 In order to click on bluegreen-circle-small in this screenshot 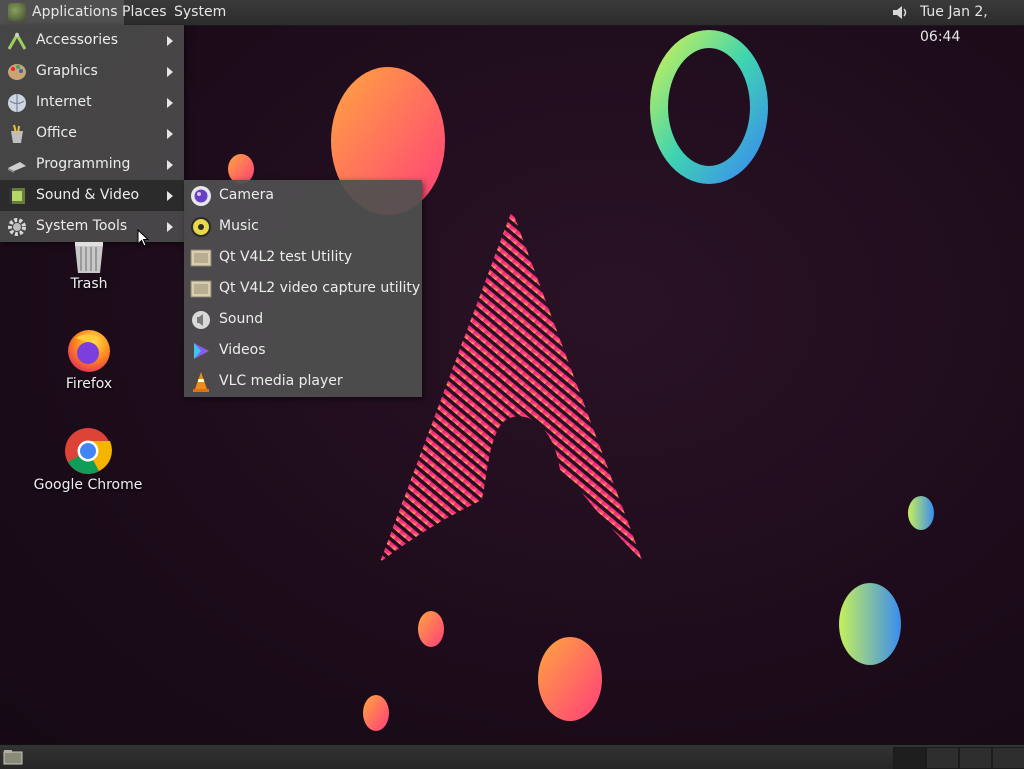, I will do `click(921, 513)`.